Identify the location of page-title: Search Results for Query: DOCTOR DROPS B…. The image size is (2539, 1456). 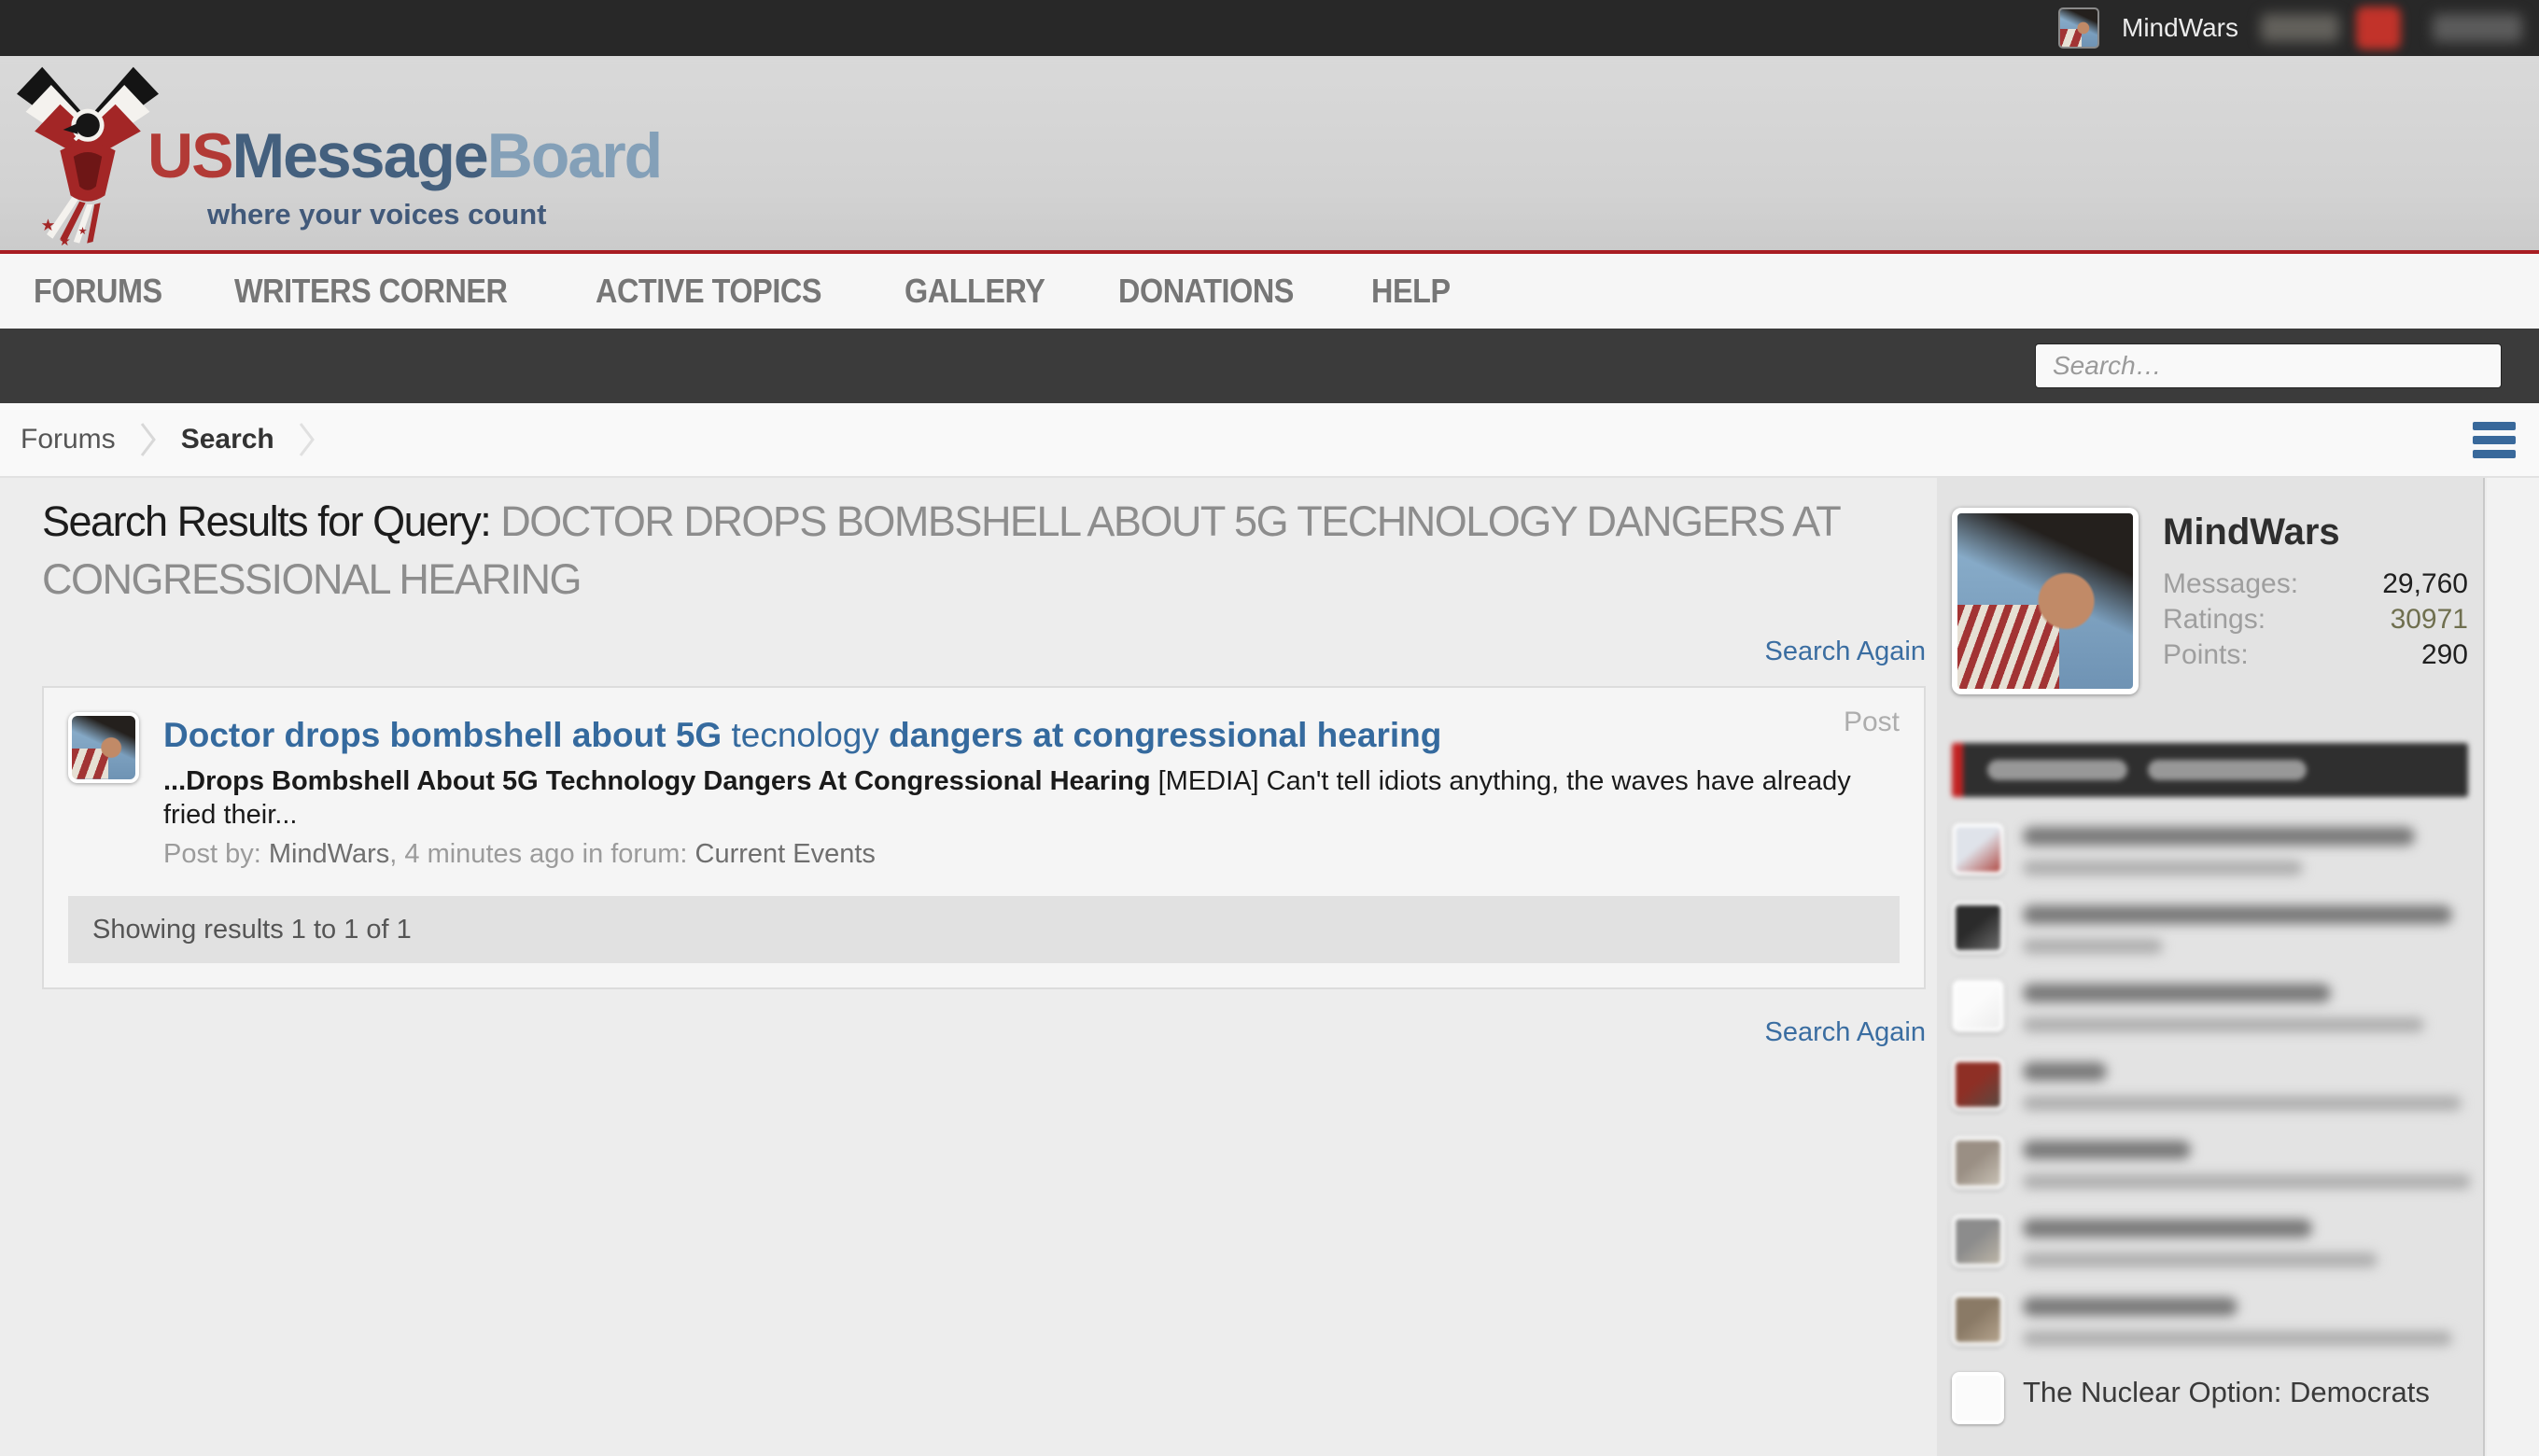
(984, 551).